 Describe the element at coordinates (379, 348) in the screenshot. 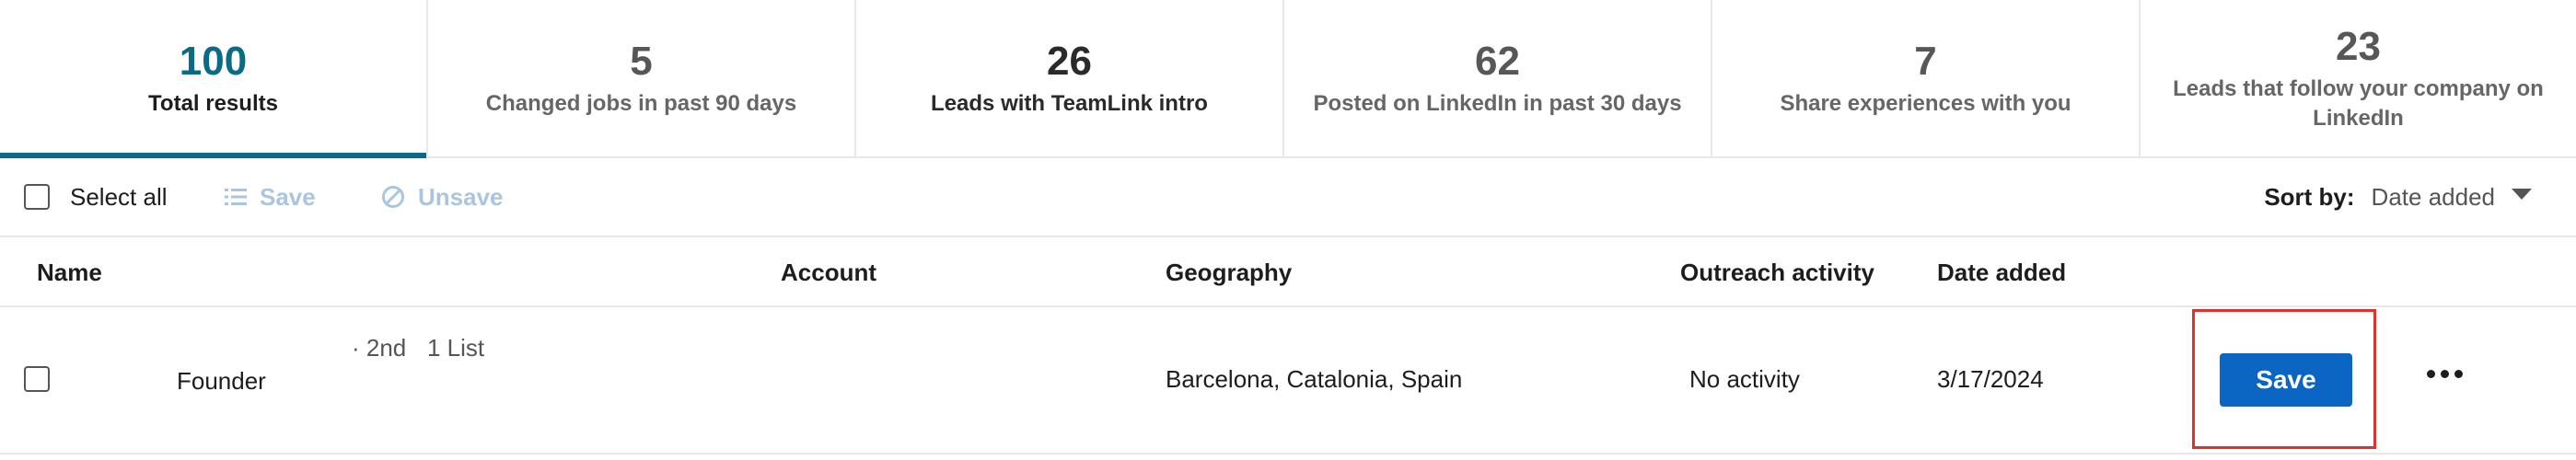

I see `connection-degree: · 2nd` at that location.